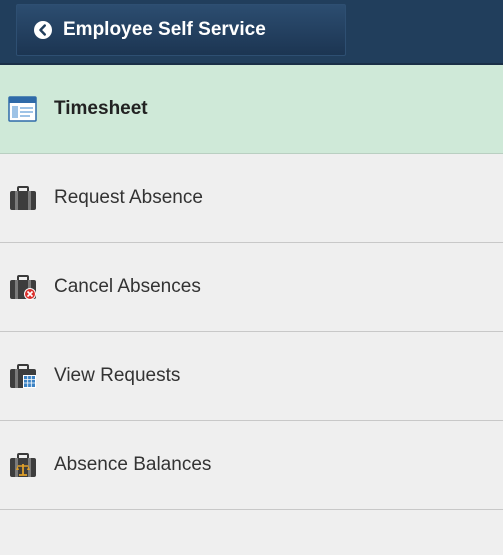 The width and height of the screenshot is (503, 555). What do you see at coordinates (22, 109) in the screenshot?
I see `timesheet-window-icon` at bounding box center [22, 109].